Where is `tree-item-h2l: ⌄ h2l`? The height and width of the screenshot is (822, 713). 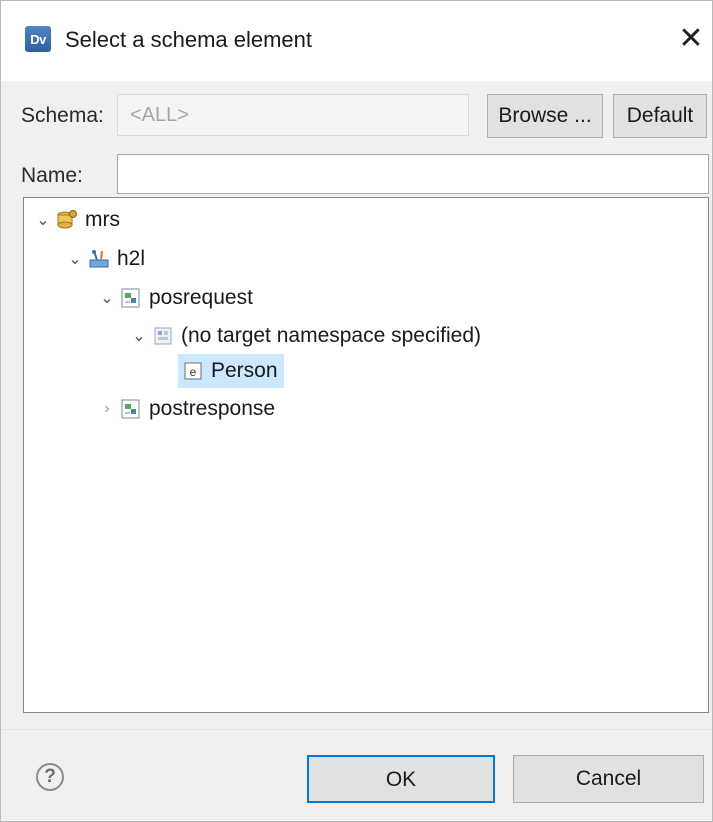 tree-item-h2l: ⌄ h2l is located at coordinates (105, 259).